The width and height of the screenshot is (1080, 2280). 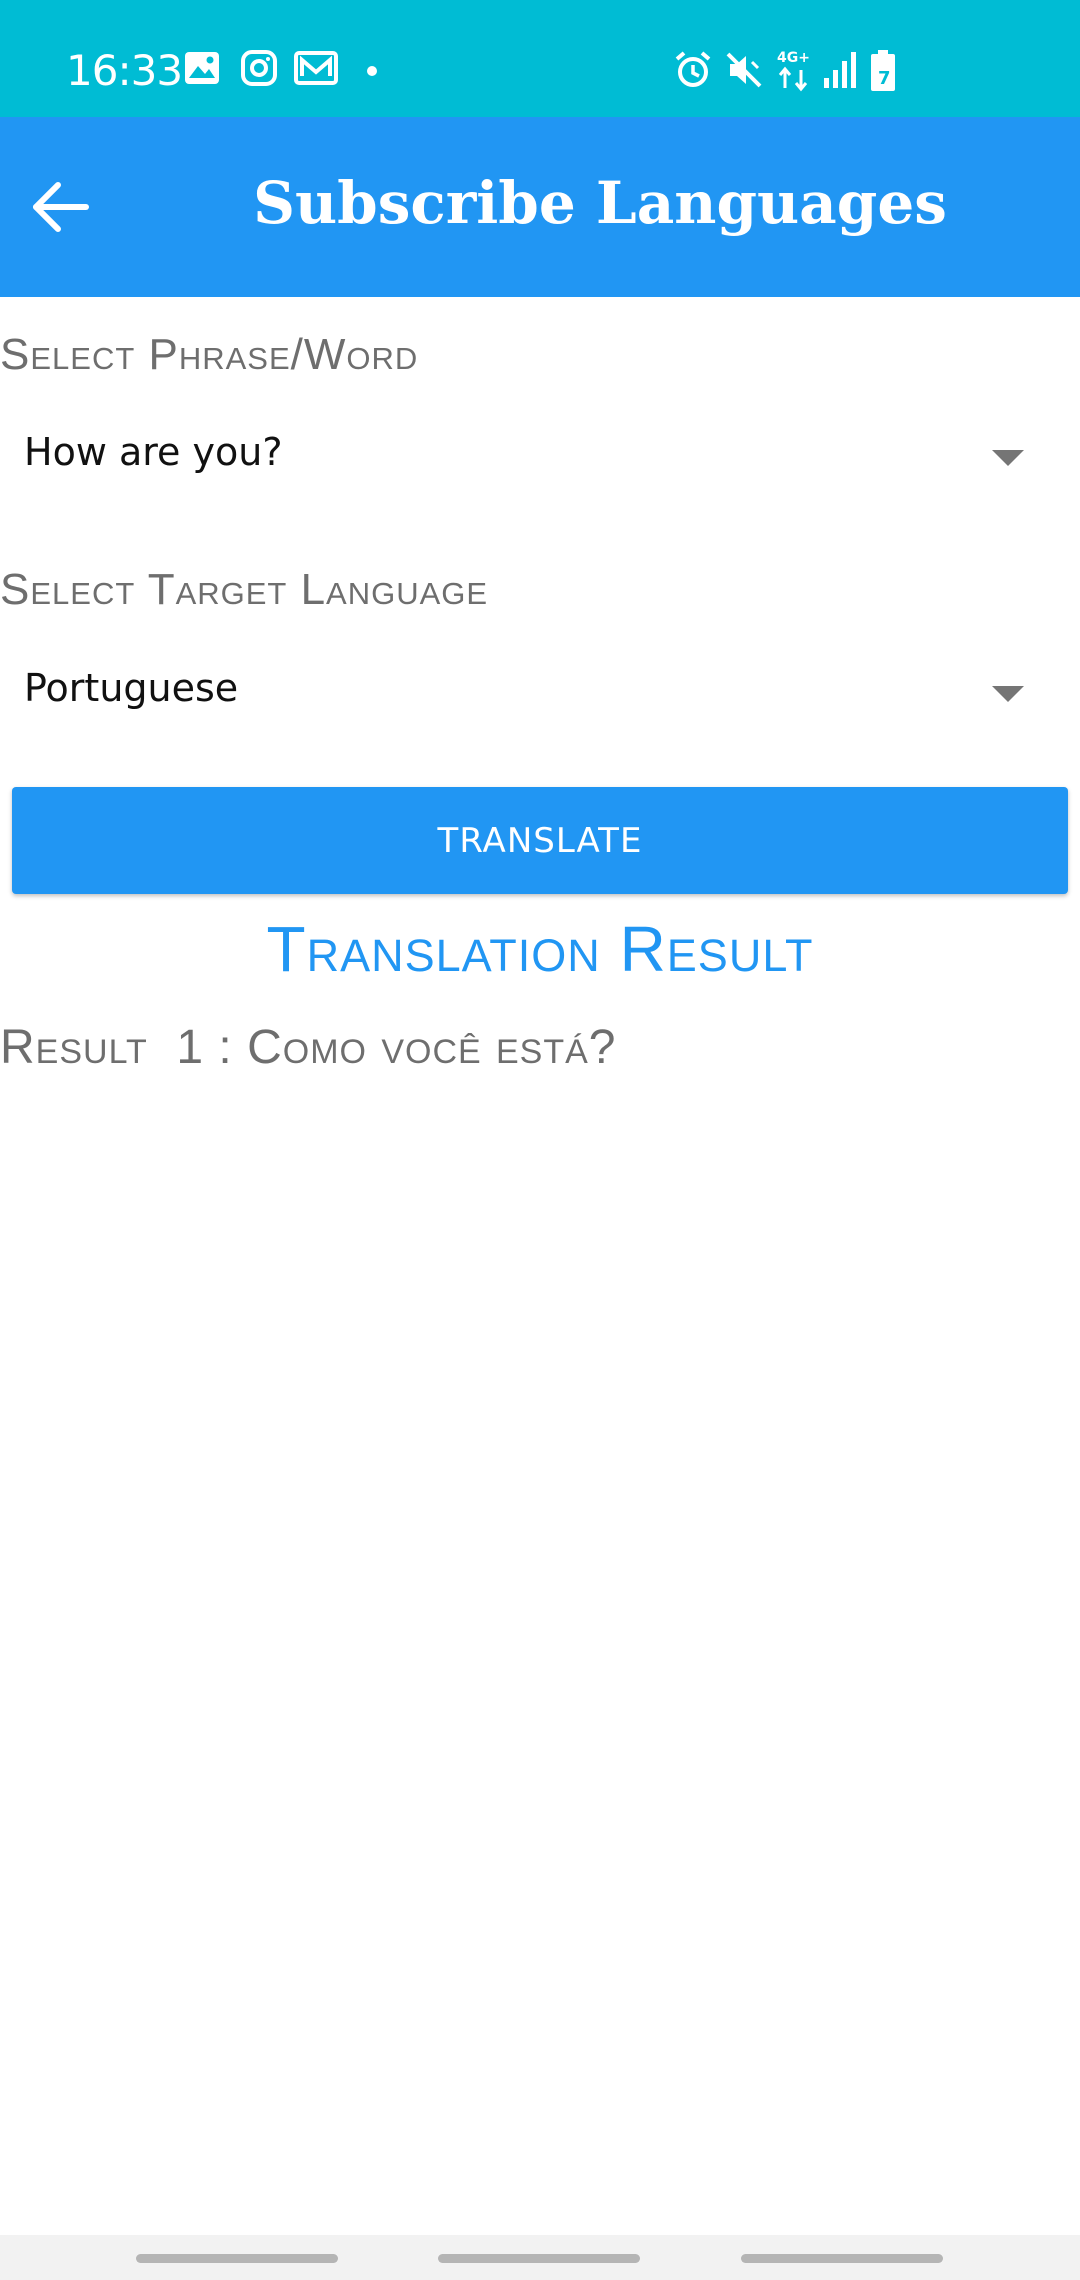 What do you see at coordinates (540, 949) in the screenshot?
I see `result-title: Translation Result` at bounding box center [540, 949].